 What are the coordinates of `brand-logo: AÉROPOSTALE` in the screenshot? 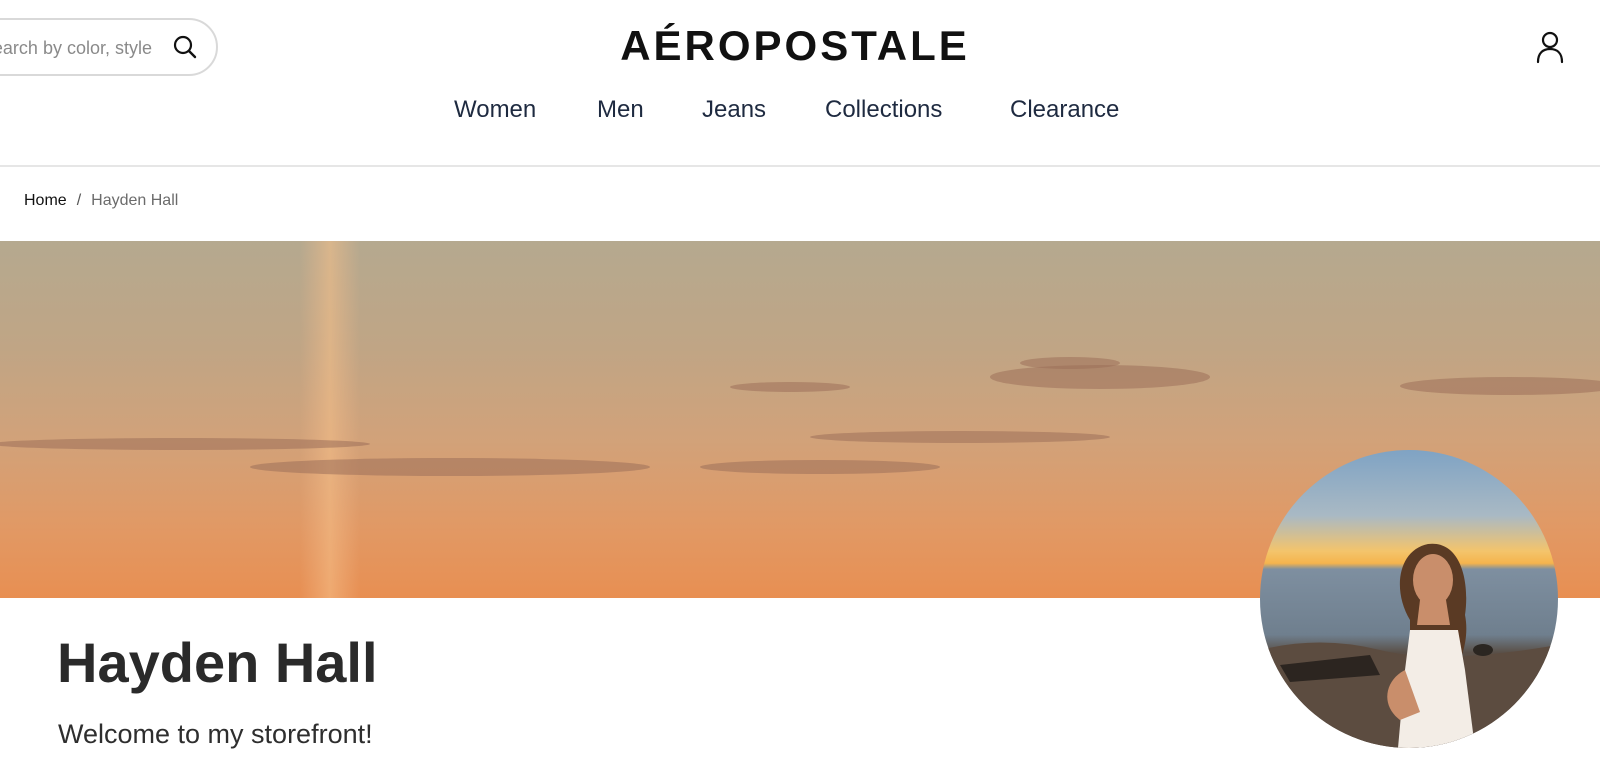 It's located at (795, 46).